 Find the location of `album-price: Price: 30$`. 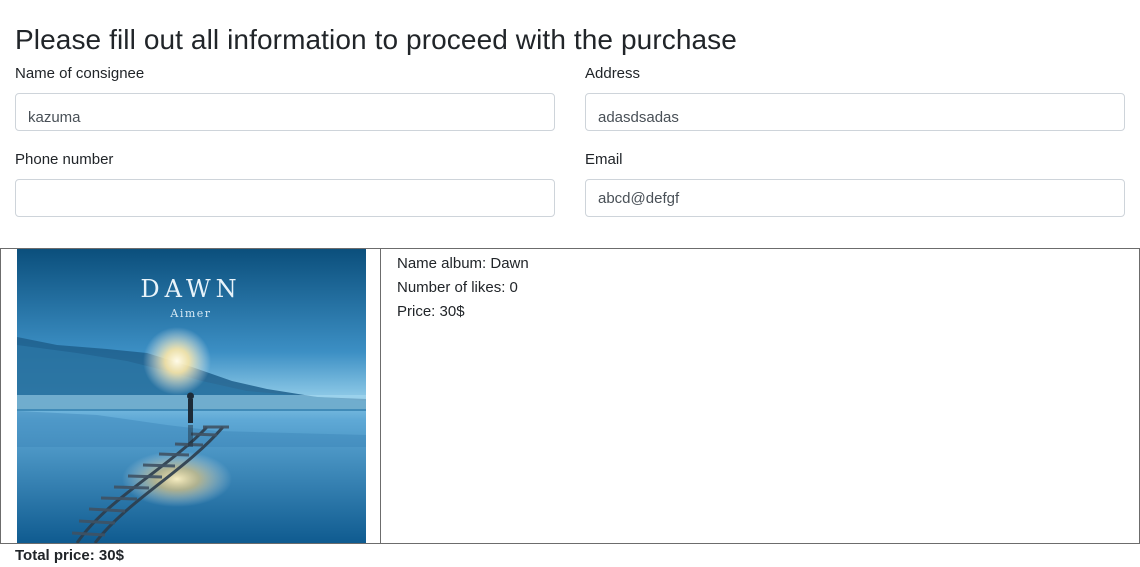

album-price: Price: 30$ is located at coordinates (431, 311).